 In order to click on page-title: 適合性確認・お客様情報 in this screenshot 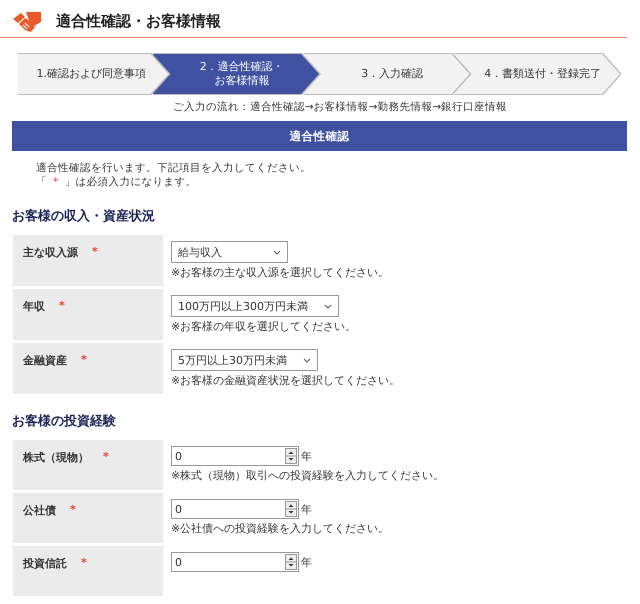, I will do `click(138, 21)`.